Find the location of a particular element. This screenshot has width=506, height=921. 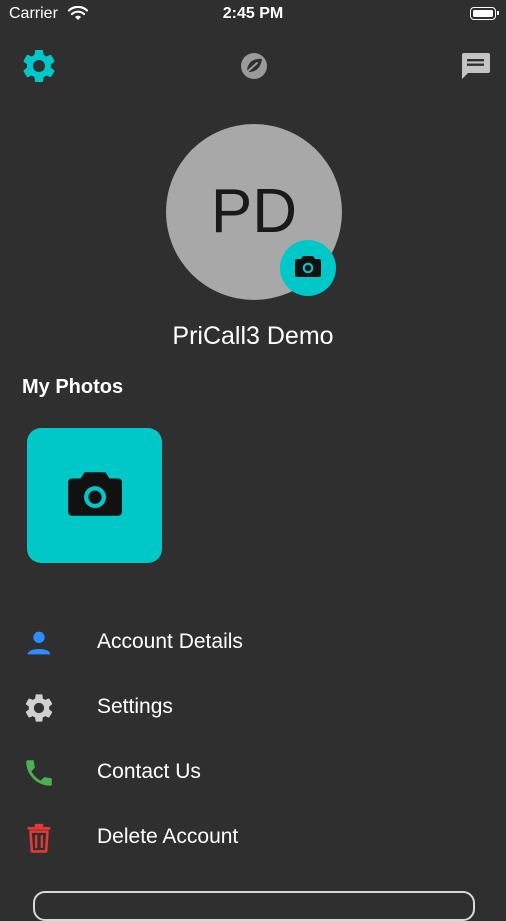

menu-item-account-details: Account Details is located at coordinates (253, 642).